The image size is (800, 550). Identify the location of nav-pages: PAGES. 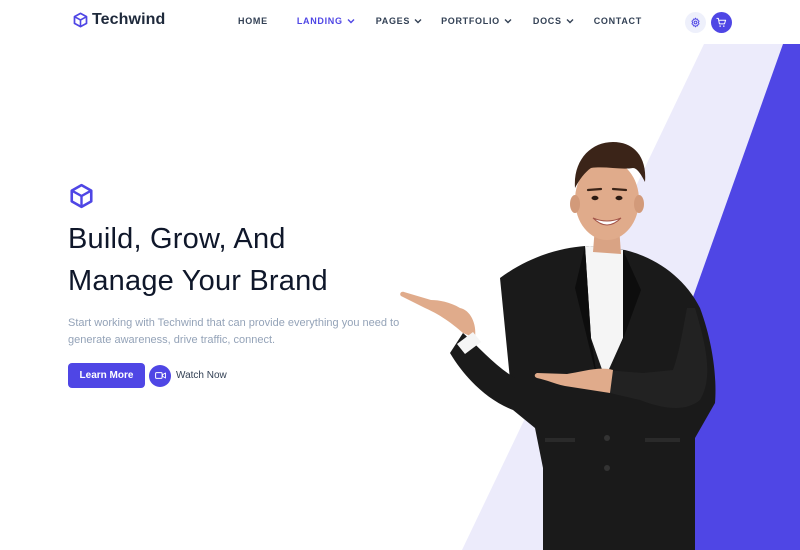
(399, 21).